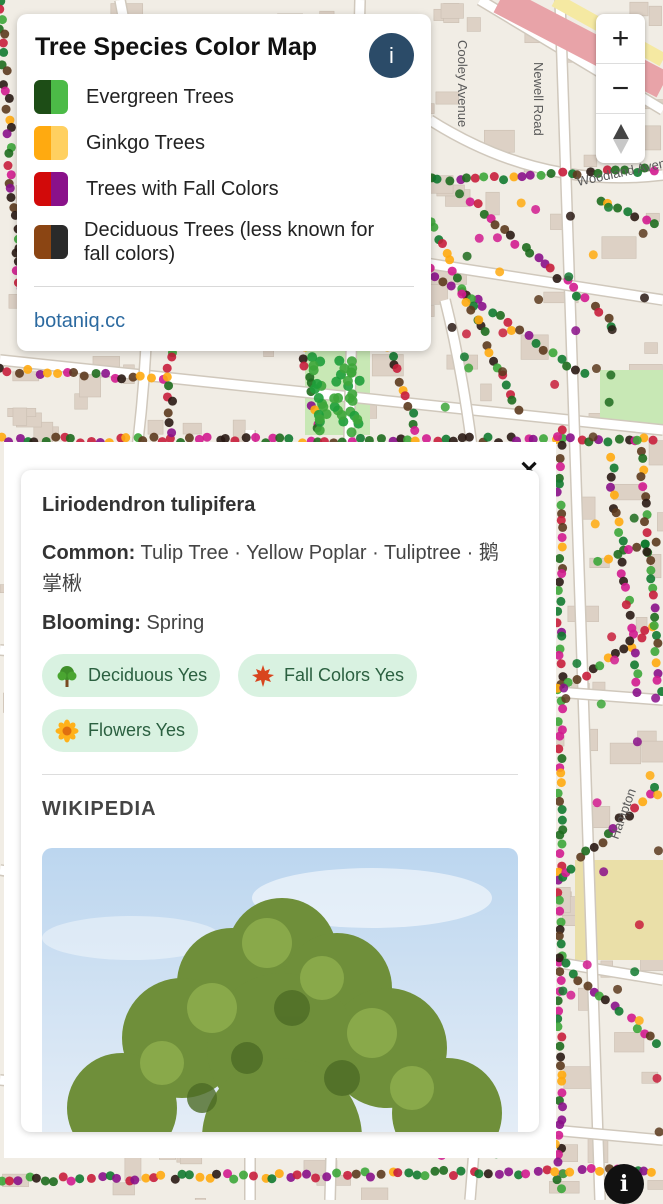  I want to click on botaniq-link: botaniq.cc, so click(79, 321).